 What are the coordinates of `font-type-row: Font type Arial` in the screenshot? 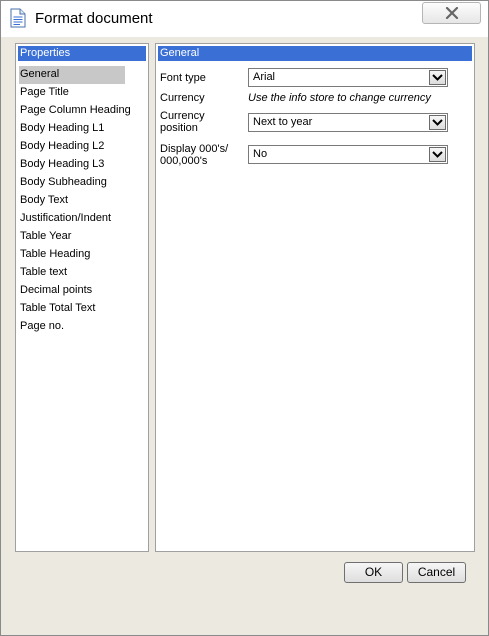 It's located at (315, 78).